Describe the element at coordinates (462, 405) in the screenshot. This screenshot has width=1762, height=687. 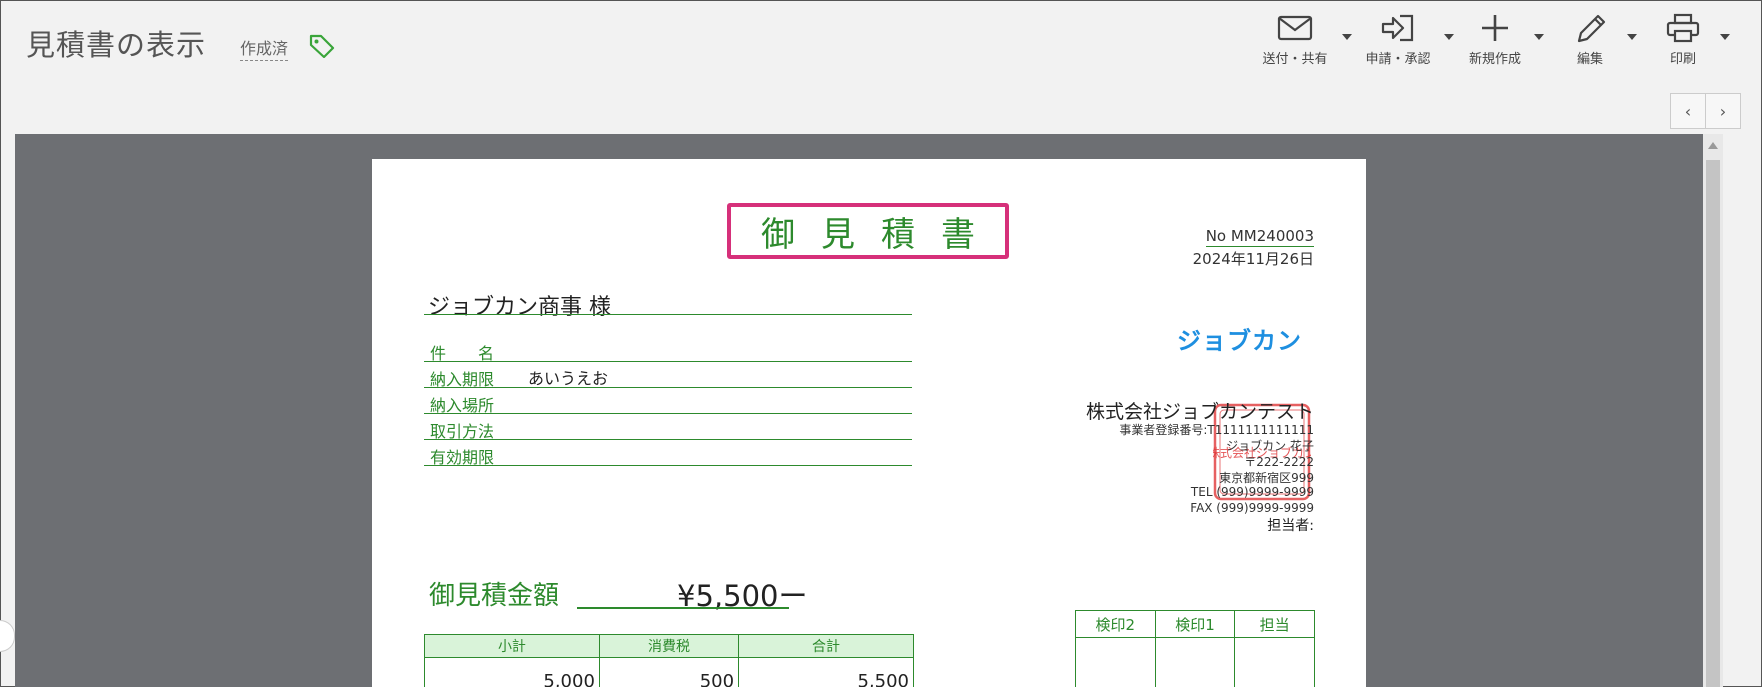
I see `field-label: 納入場所` at that location.